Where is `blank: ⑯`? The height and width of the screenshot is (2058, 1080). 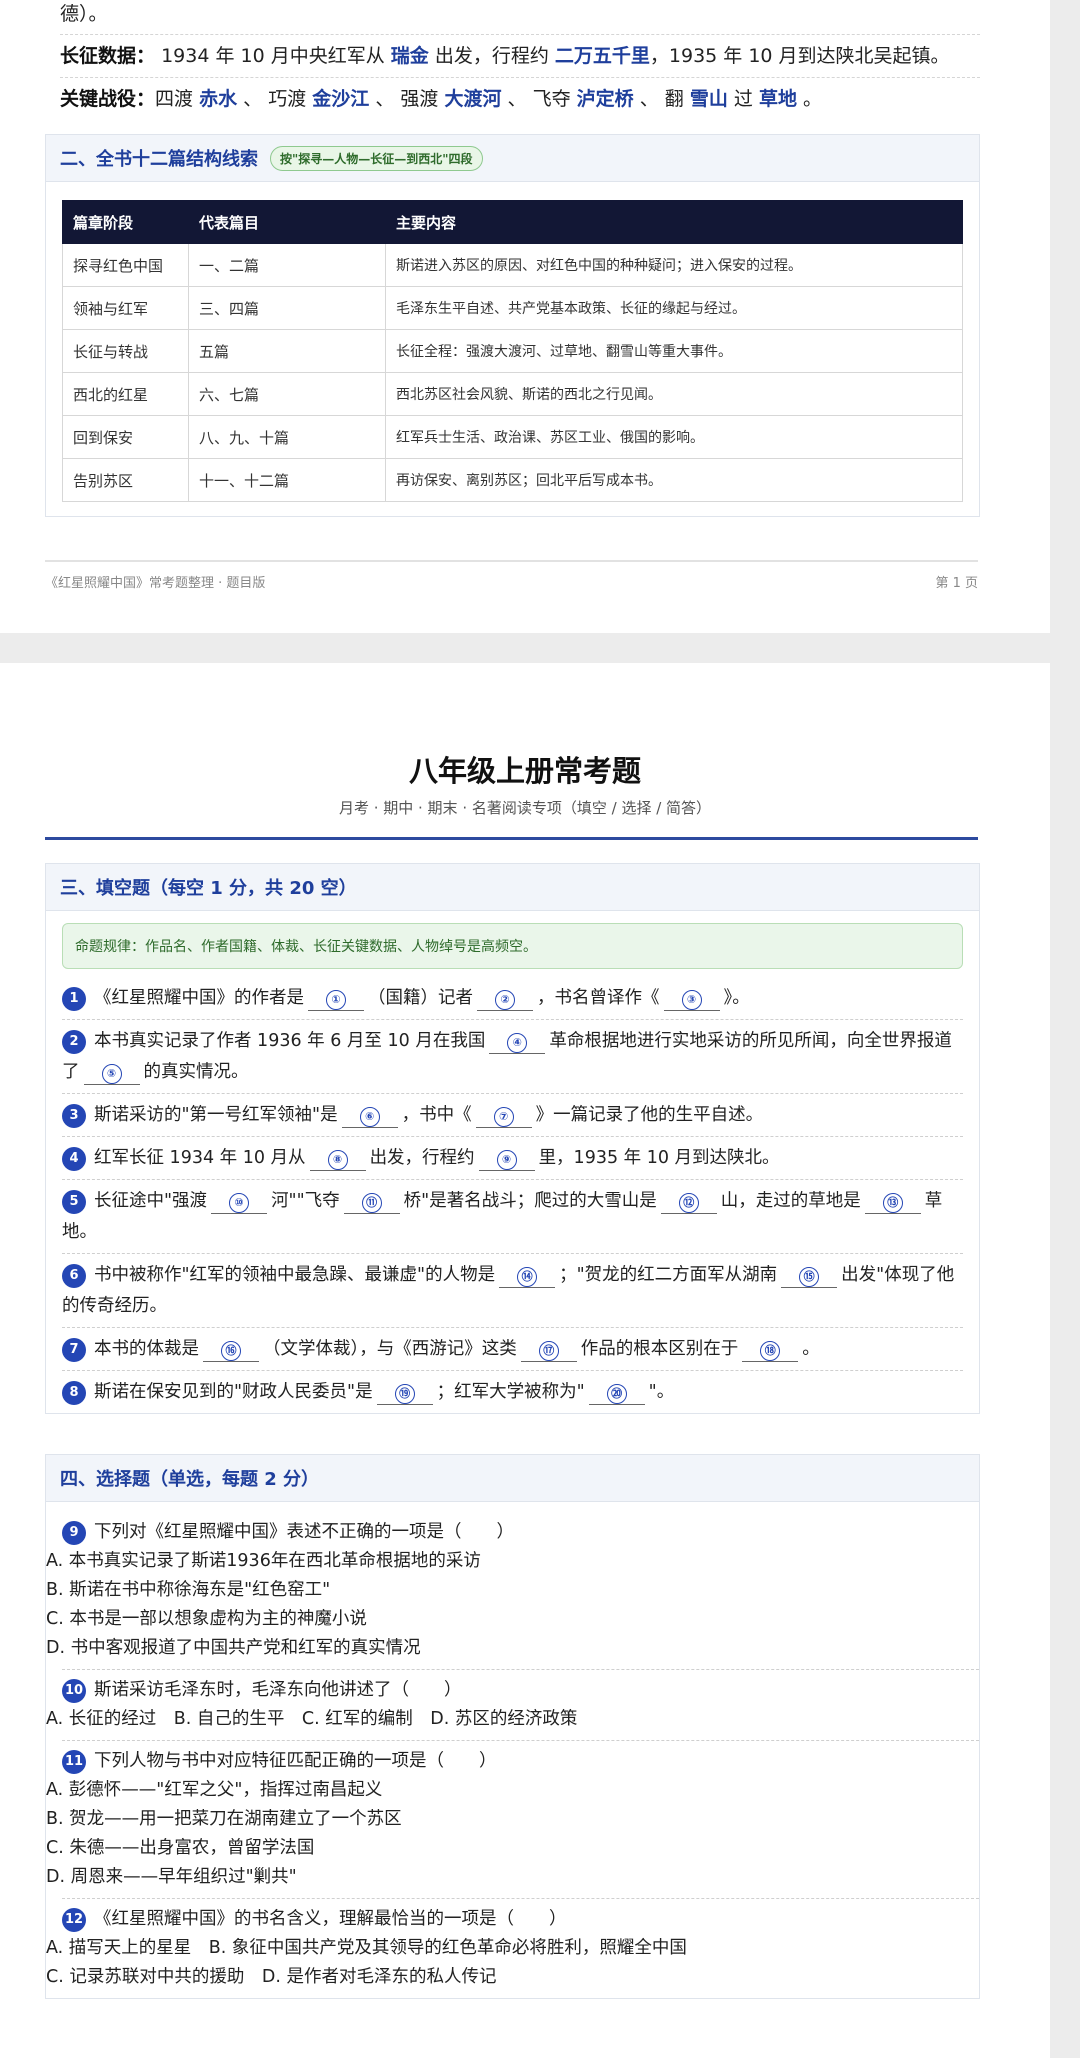 blank: ⑯ is located at coordinates (231, 1349).